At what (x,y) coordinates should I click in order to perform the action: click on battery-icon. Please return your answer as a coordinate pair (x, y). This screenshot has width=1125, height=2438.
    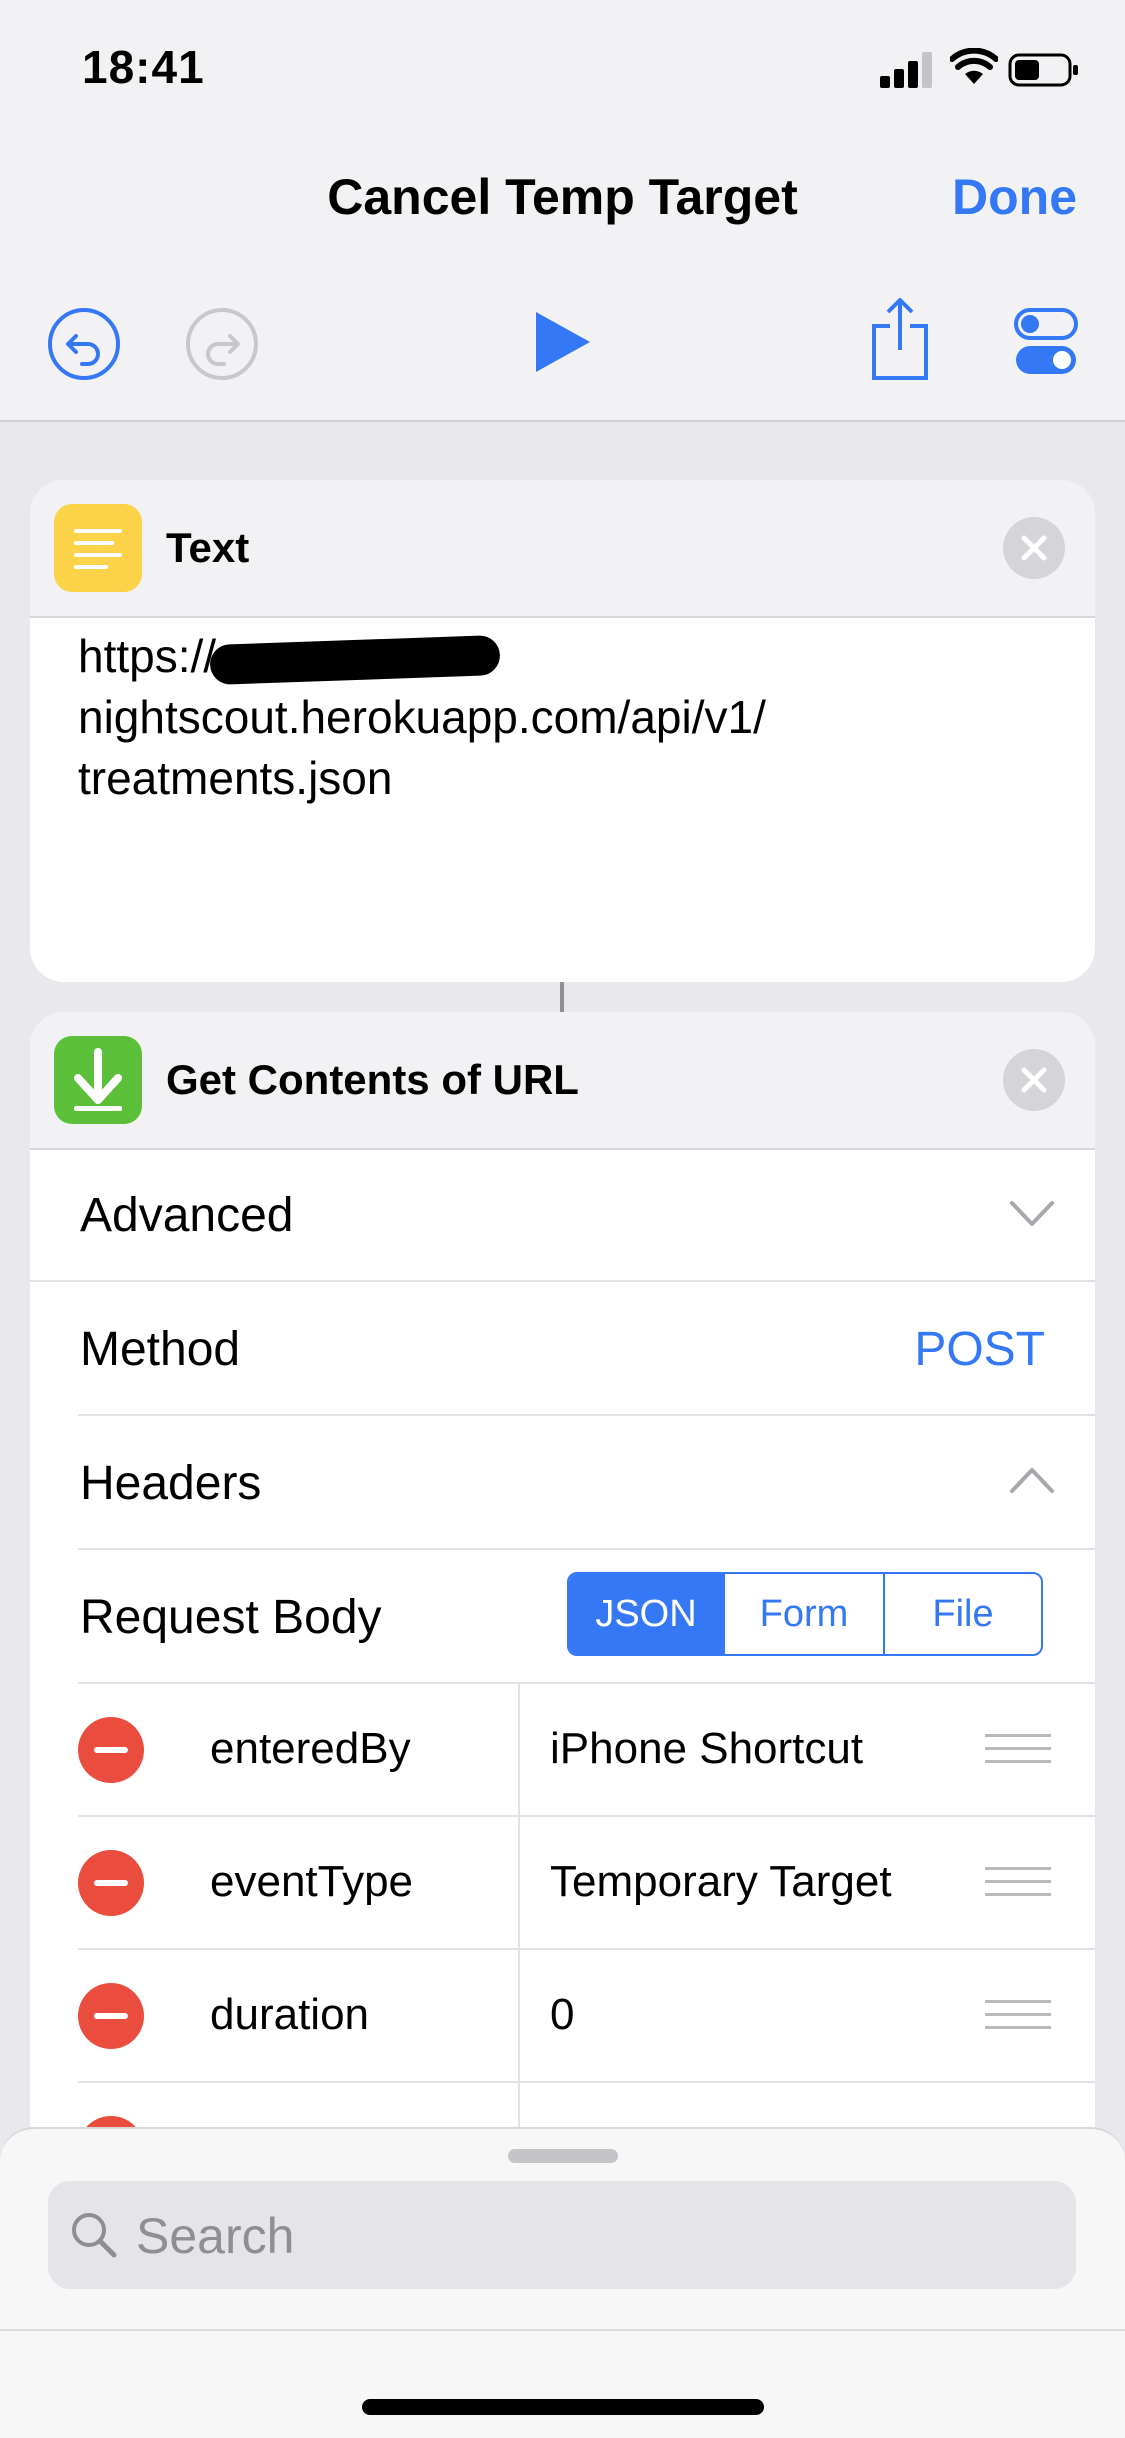
    Looking at the image, I should click on (1043, 70).